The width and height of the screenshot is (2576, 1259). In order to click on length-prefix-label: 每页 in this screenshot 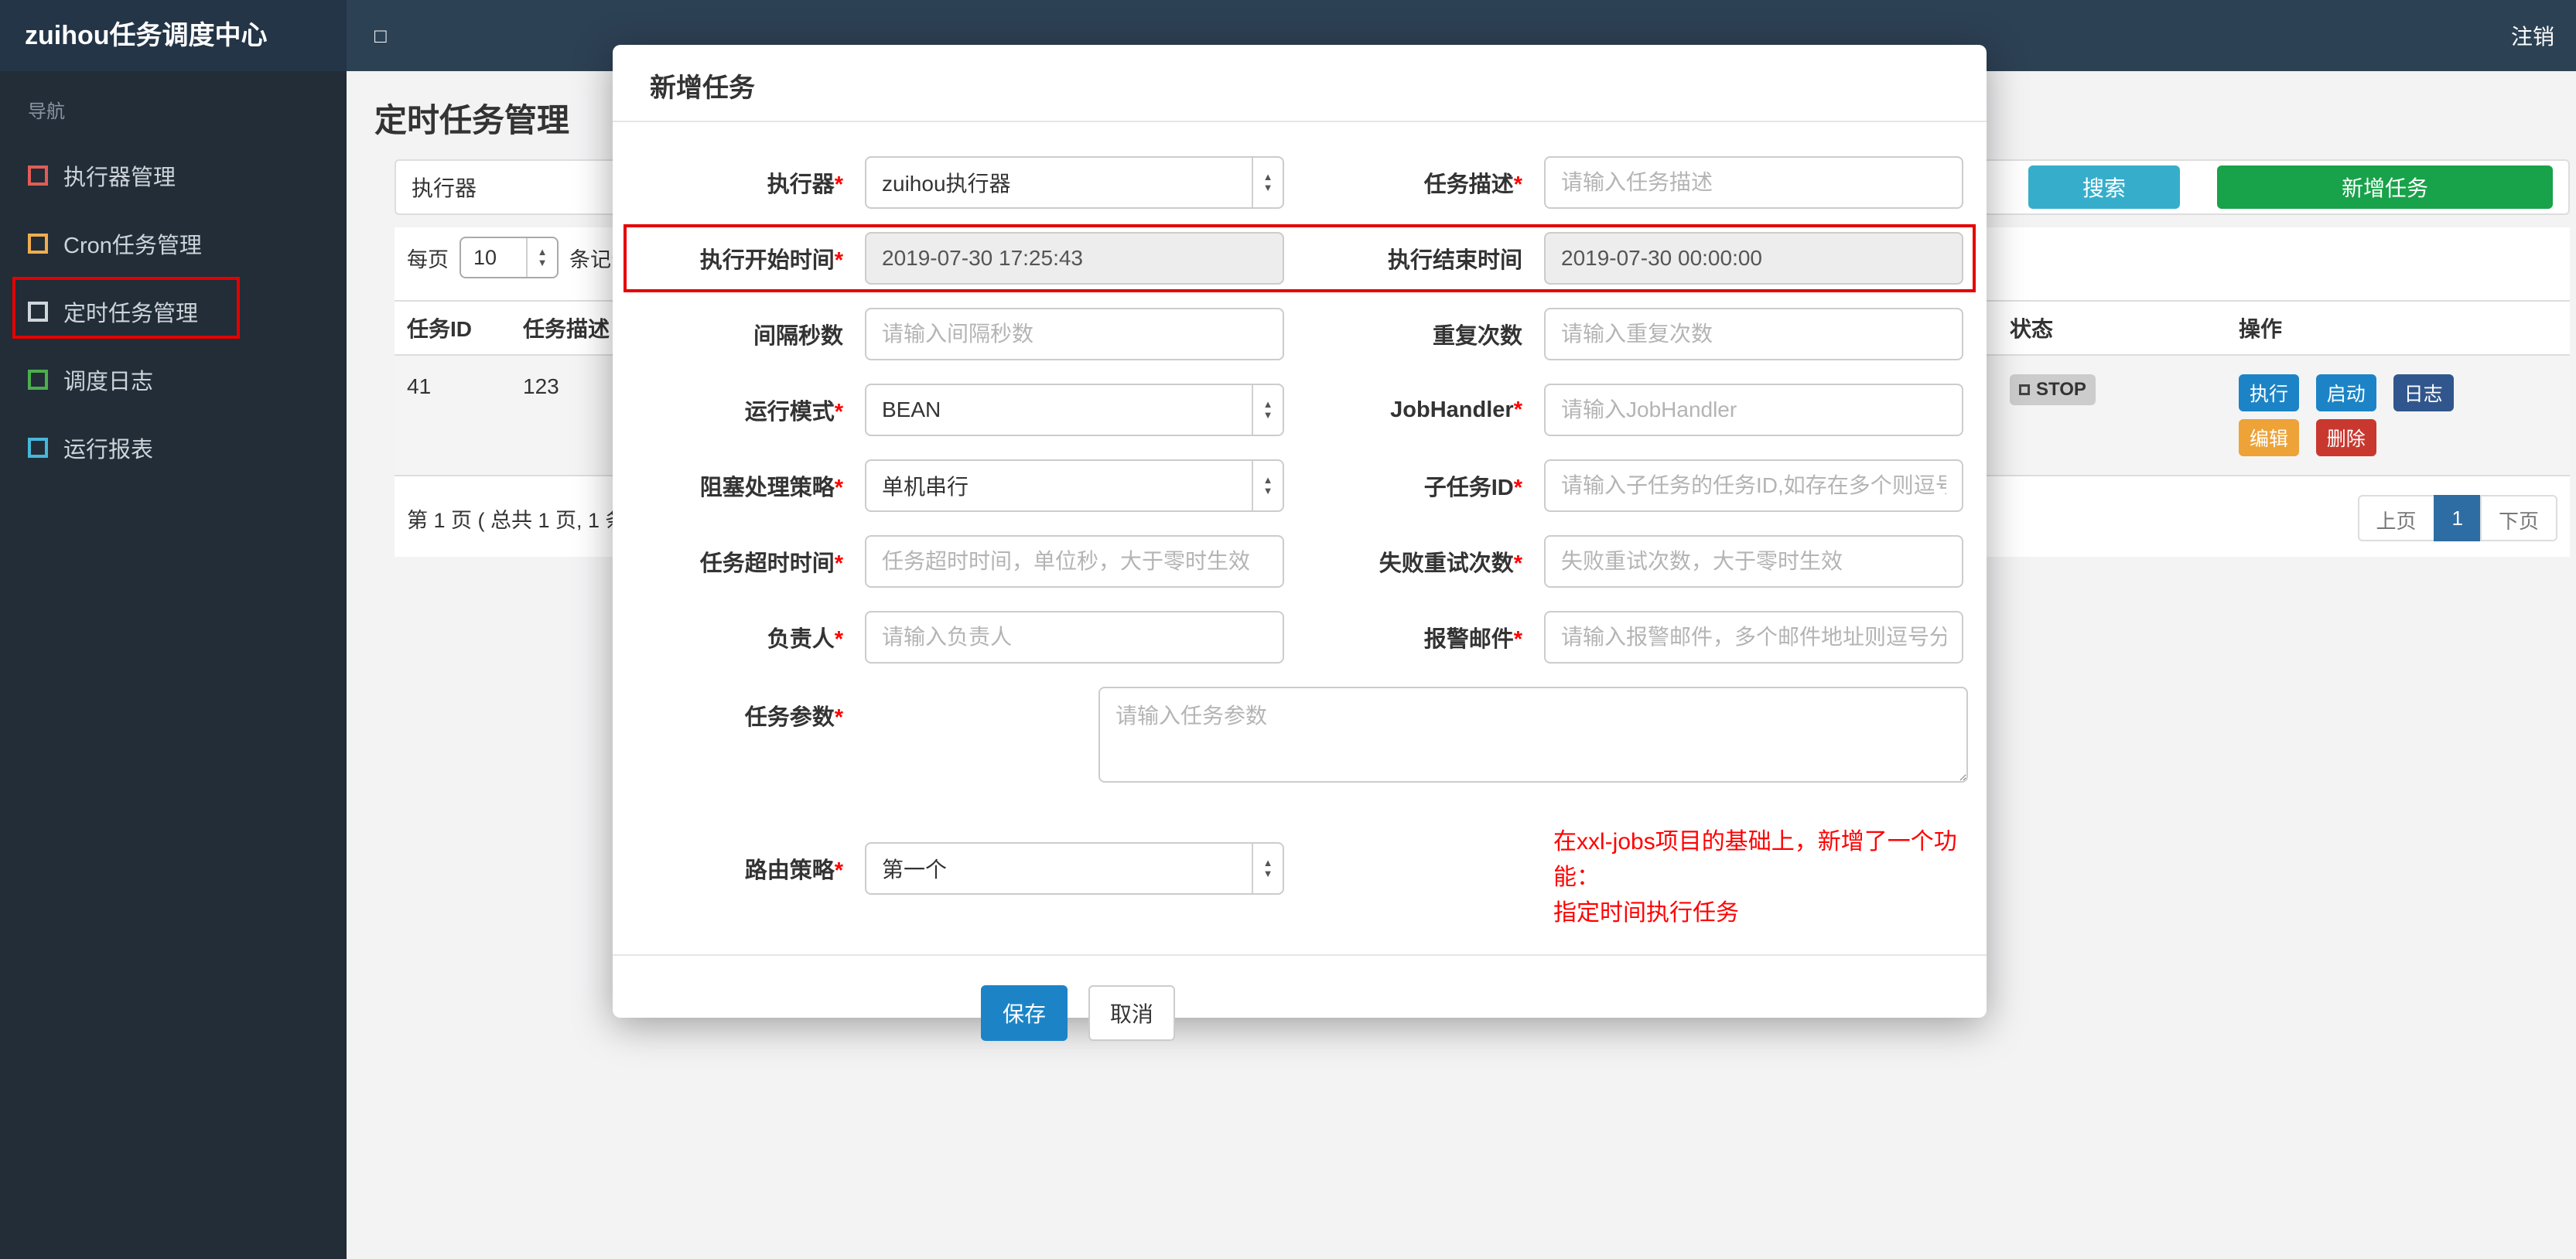, I will do `click(428, 259)`.